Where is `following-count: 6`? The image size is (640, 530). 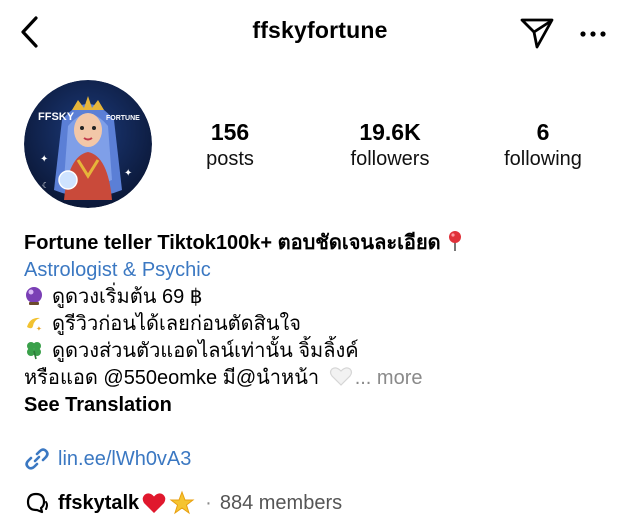 following-count: 6 is located at coordinates (543, 132).